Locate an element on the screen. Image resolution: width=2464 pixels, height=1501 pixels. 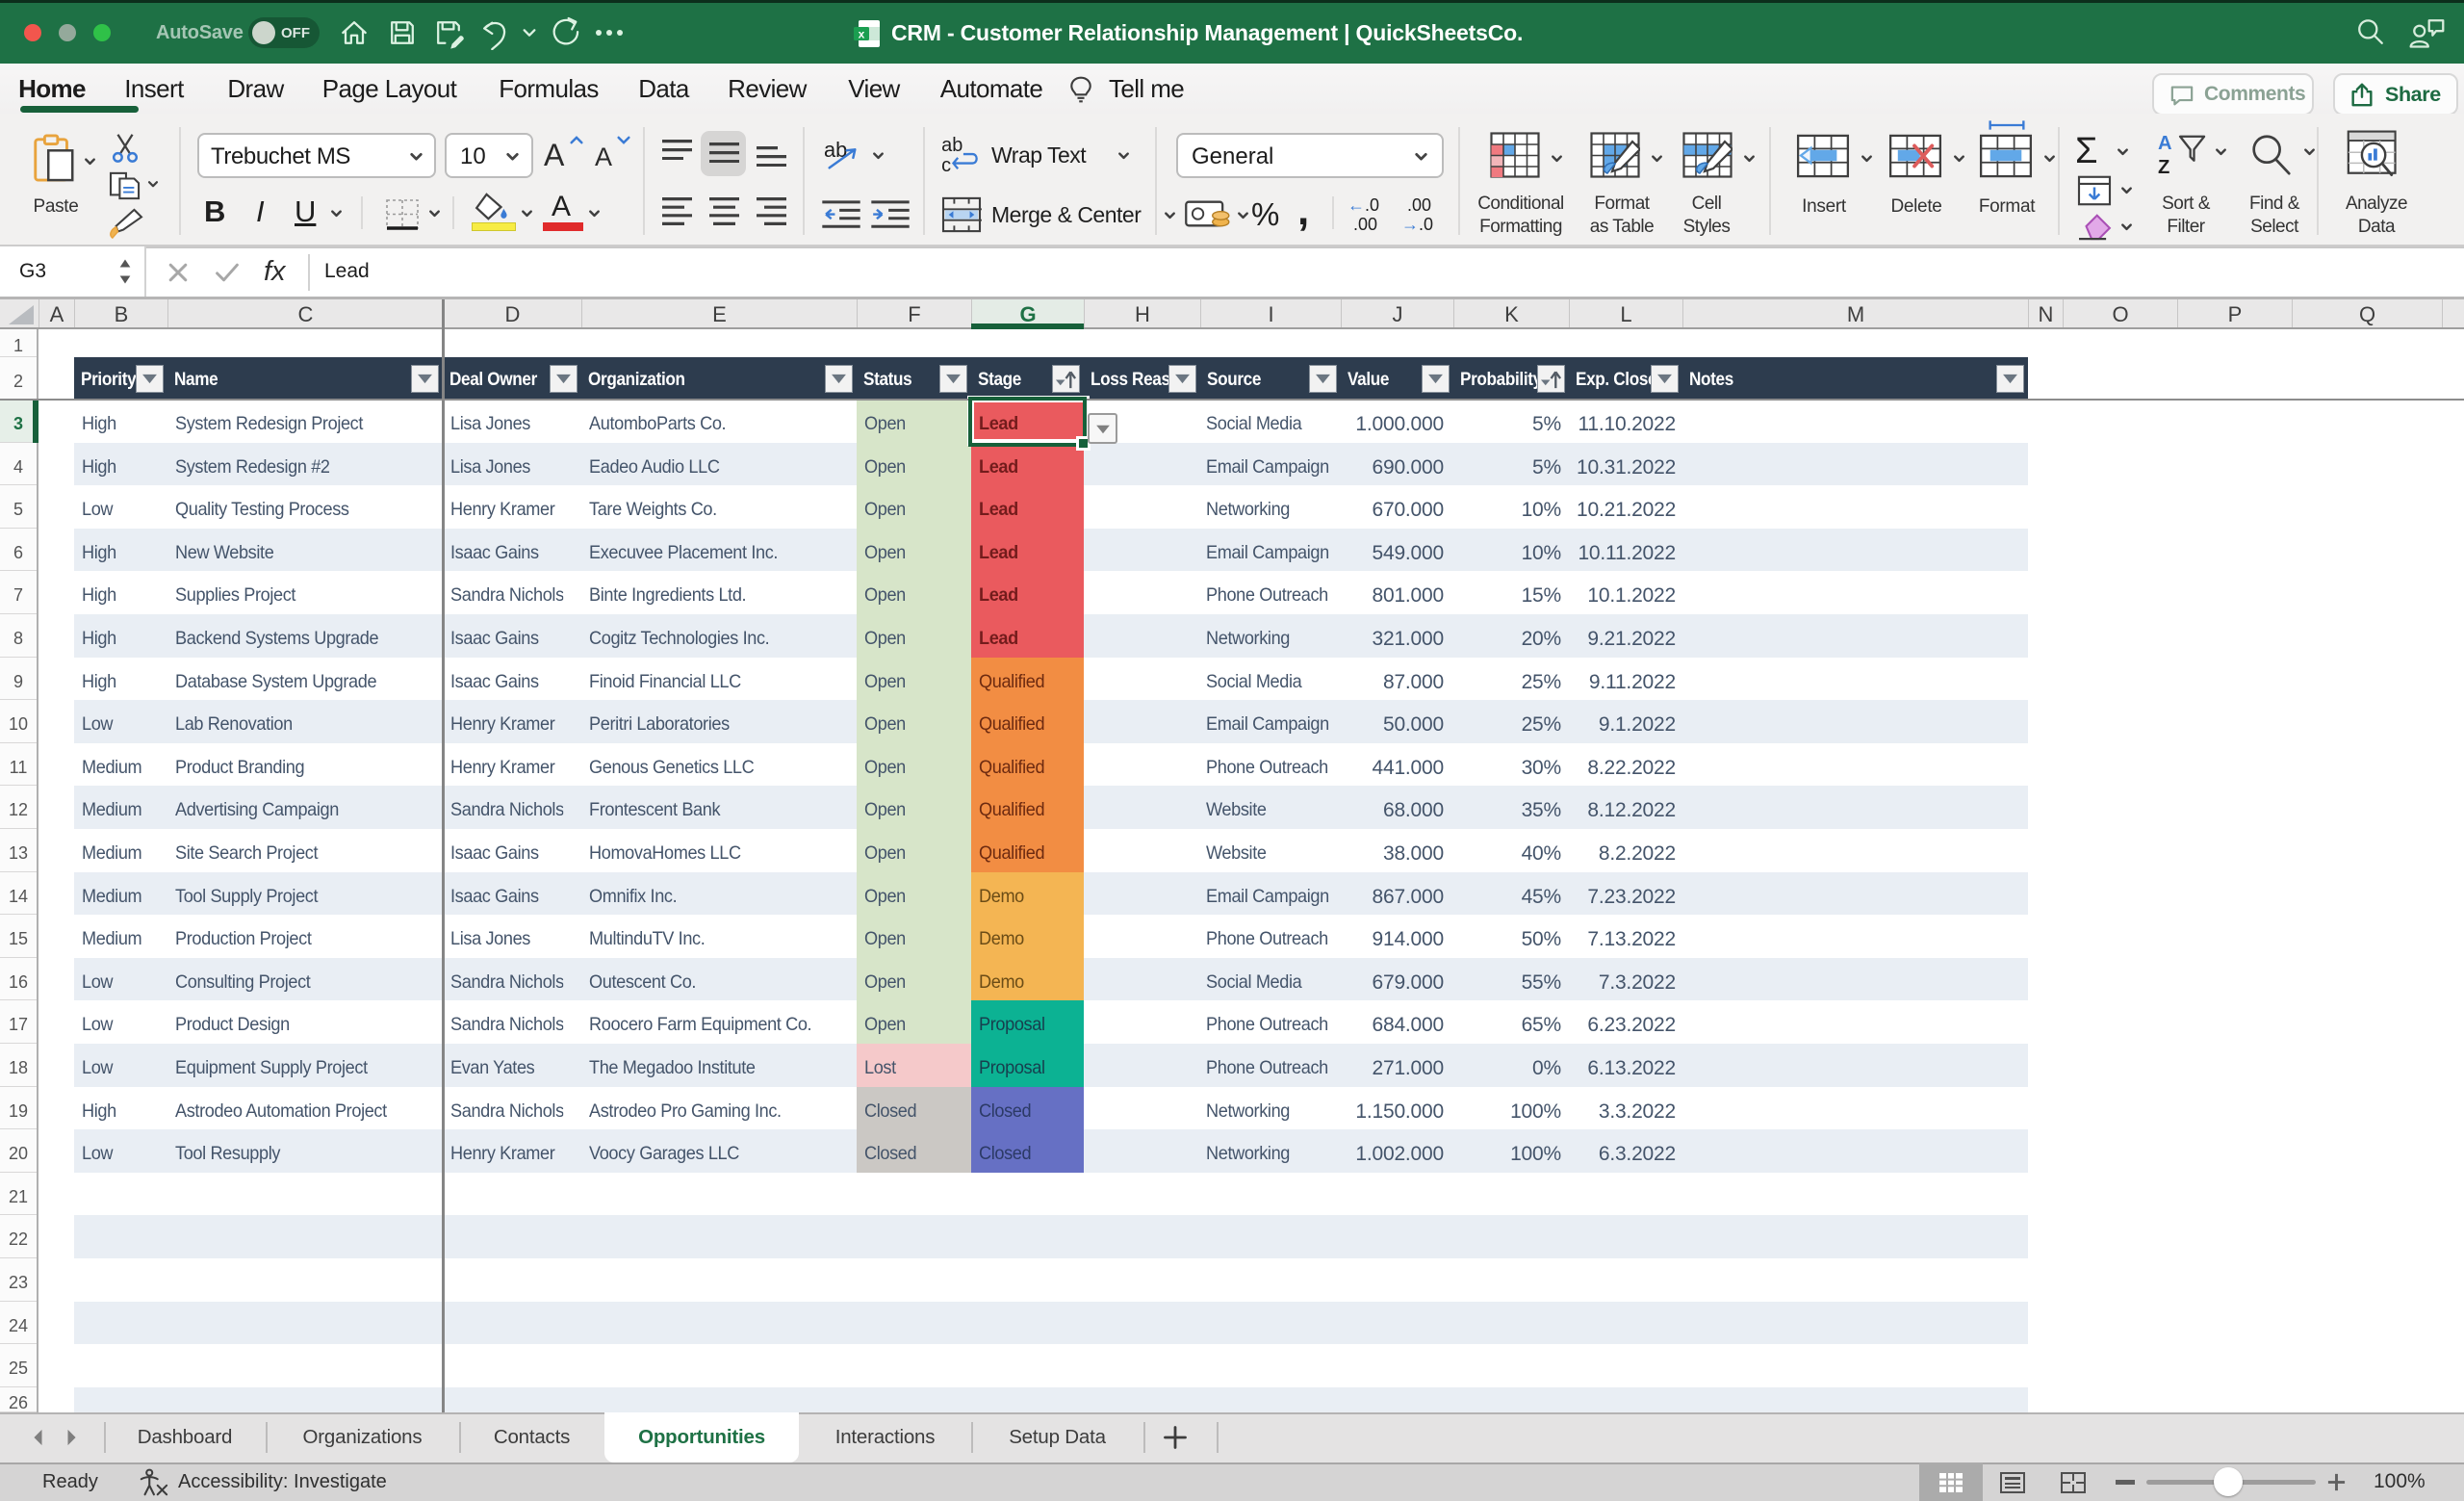
svg-text: c is located at coordinates (946, 164).